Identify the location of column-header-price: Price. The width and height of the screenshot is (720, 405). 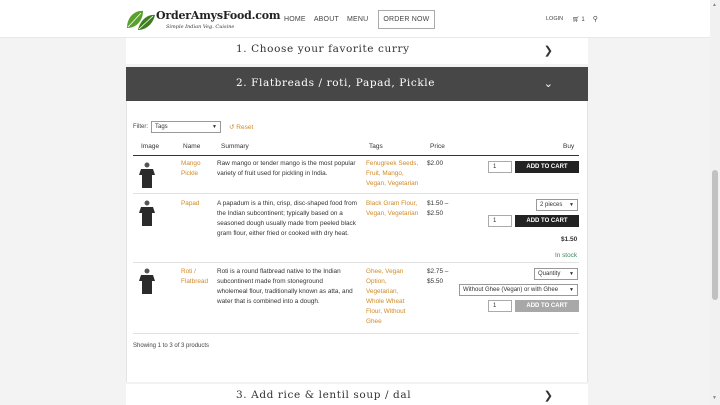
(437, 146).